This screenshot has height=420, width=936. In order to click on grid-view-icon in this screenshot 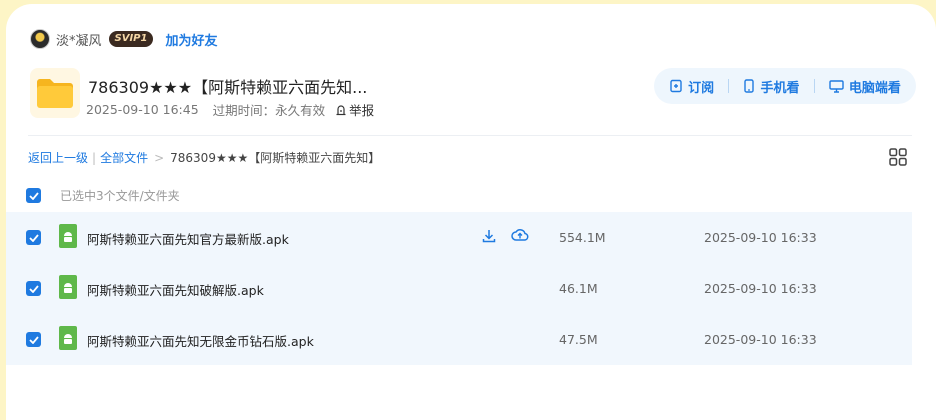, I will do `click(898, 157)`.